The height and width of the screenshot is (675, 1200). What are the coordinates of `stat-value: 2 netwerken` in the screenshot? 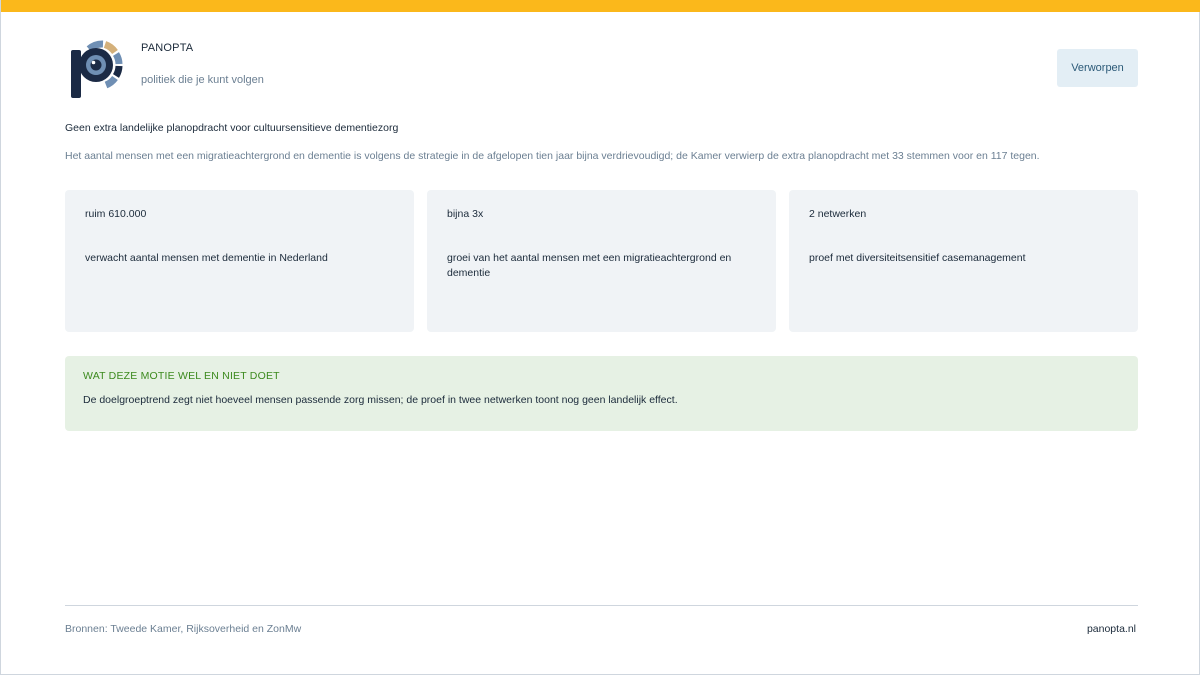 It's located at (838, 214).